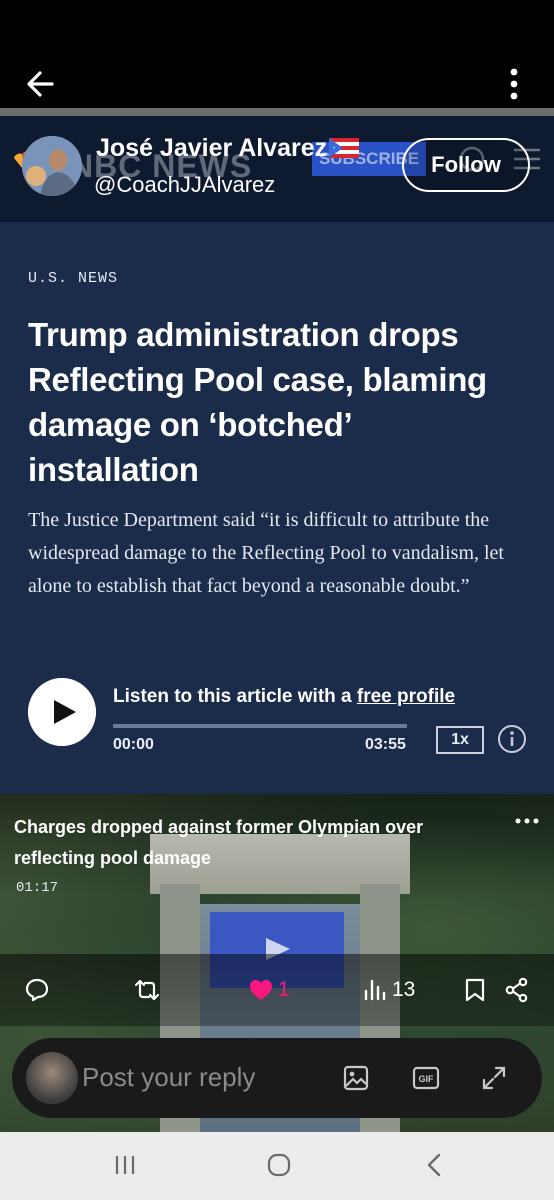 This screenshot has width=554, height=1200. What do you see at coordinates (125, 1165) in the screenshot?
I see `recent-apps-icon` at bounding box center [125, 1165].